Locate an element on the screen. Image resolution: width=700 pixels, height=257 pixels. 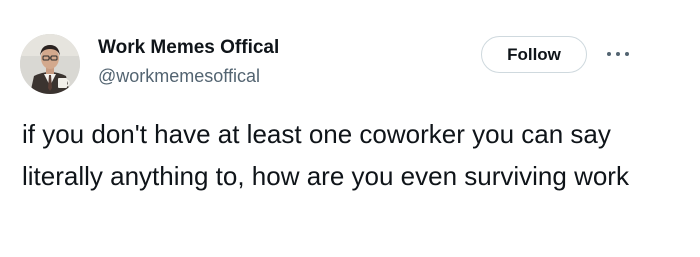
display-name: Work Memes Offical is located at coordinates (188, 48).